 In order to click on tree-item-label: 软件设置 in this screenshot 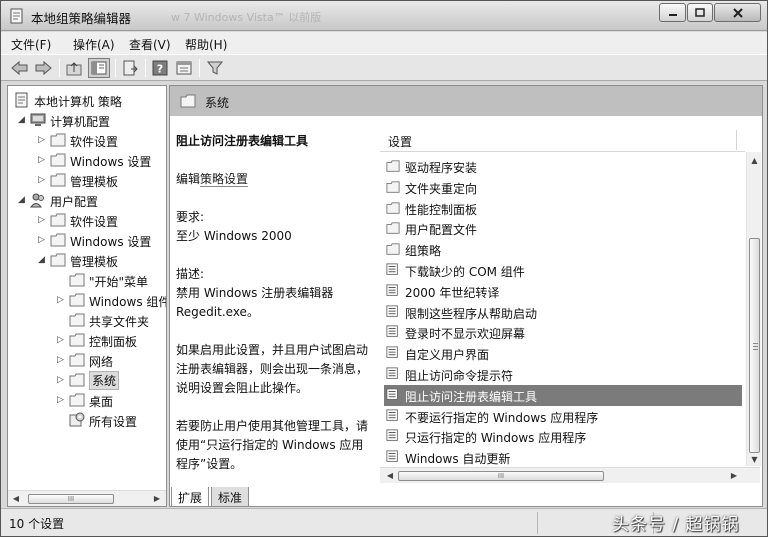, I will do `click(94, 142)`.